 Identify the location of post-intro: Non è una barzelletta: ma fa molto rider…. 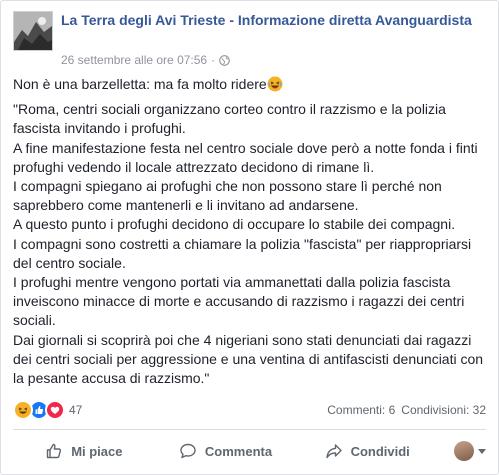
(249, 84).